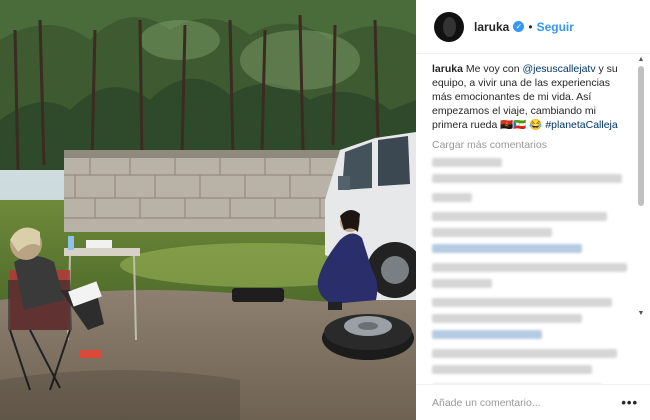  I want to click on comment-bar: •••, so click(533, 402).